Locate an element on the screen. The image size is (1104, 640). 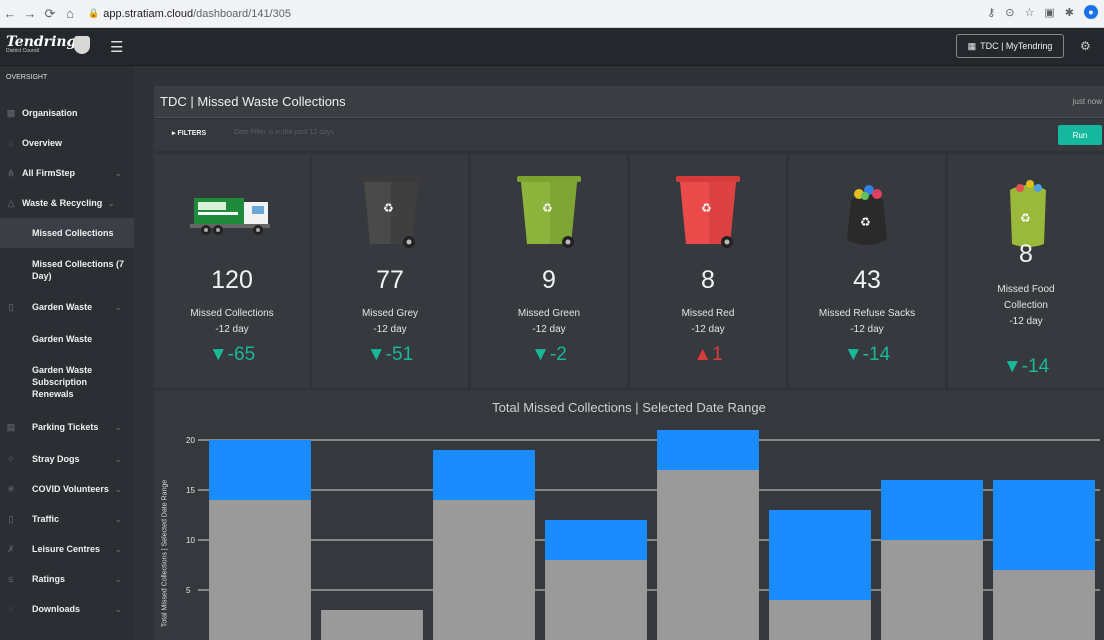
network-icon: ⋔ is located at coordinates (11, 172).